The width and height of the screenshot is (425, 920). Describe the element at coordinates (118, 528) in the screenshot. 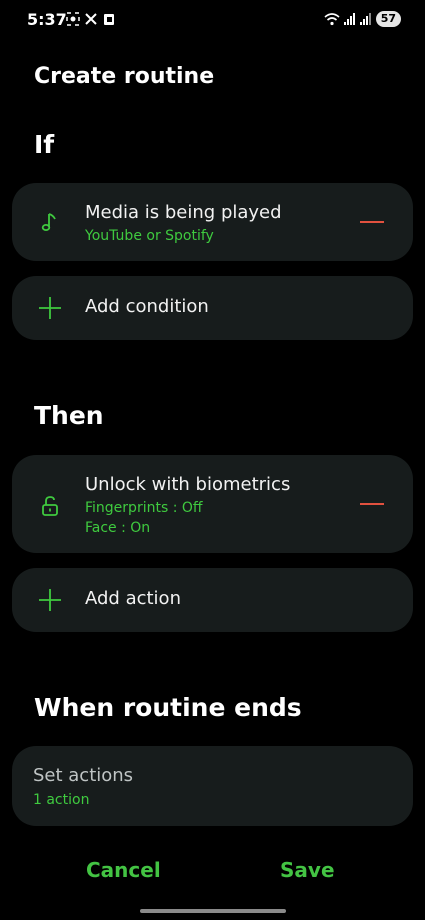

I see `action-detail-face: Face : On` at that location.